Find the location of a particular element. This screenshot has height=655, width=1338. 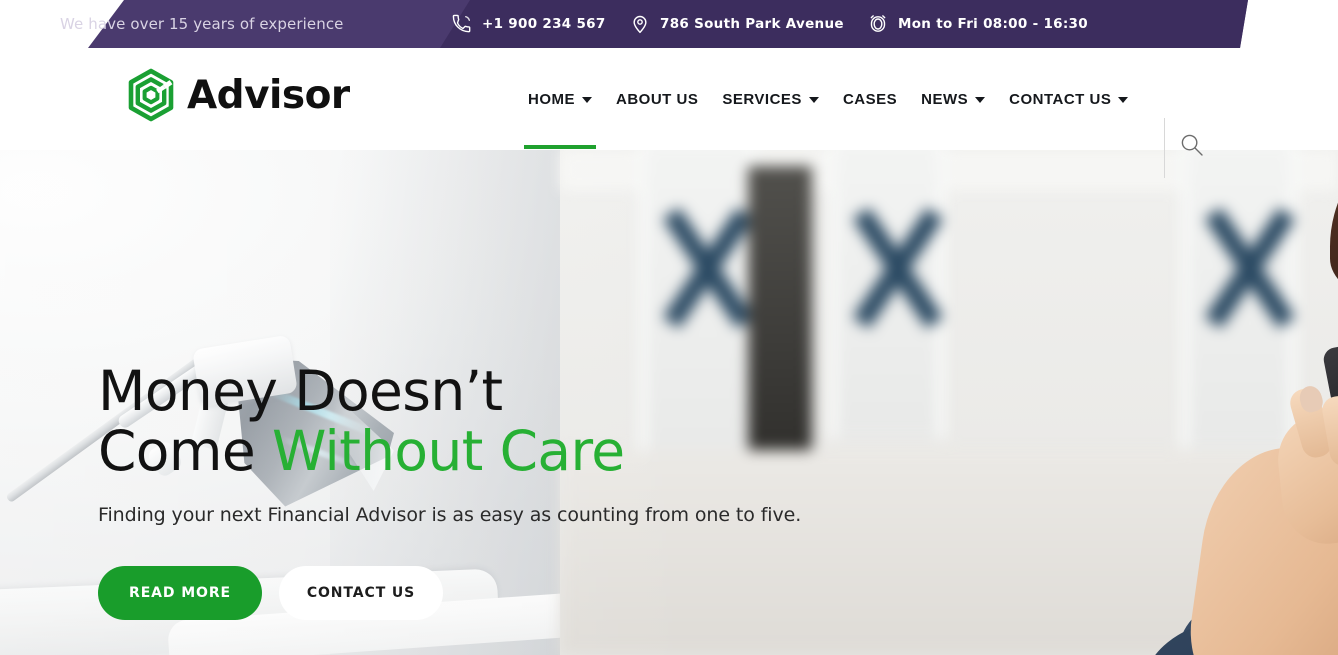

nav-item-about-us: ABOUT US is located at coordinates (657, 99).